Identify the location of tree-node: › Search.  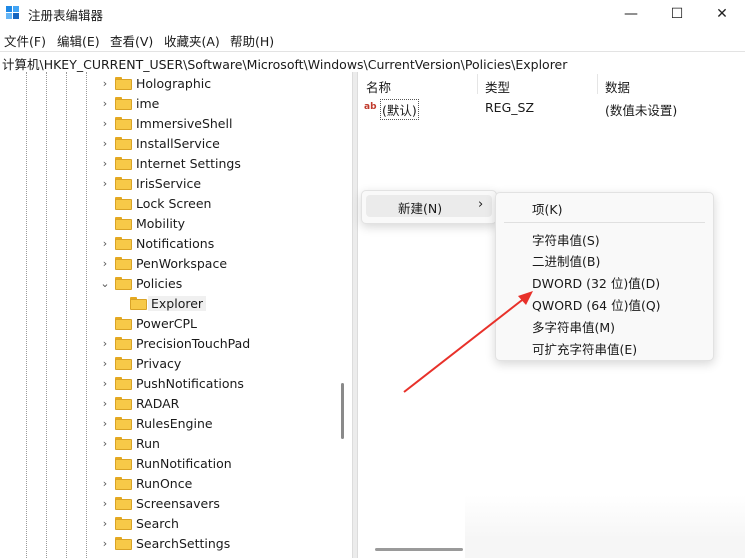
(170, 524).